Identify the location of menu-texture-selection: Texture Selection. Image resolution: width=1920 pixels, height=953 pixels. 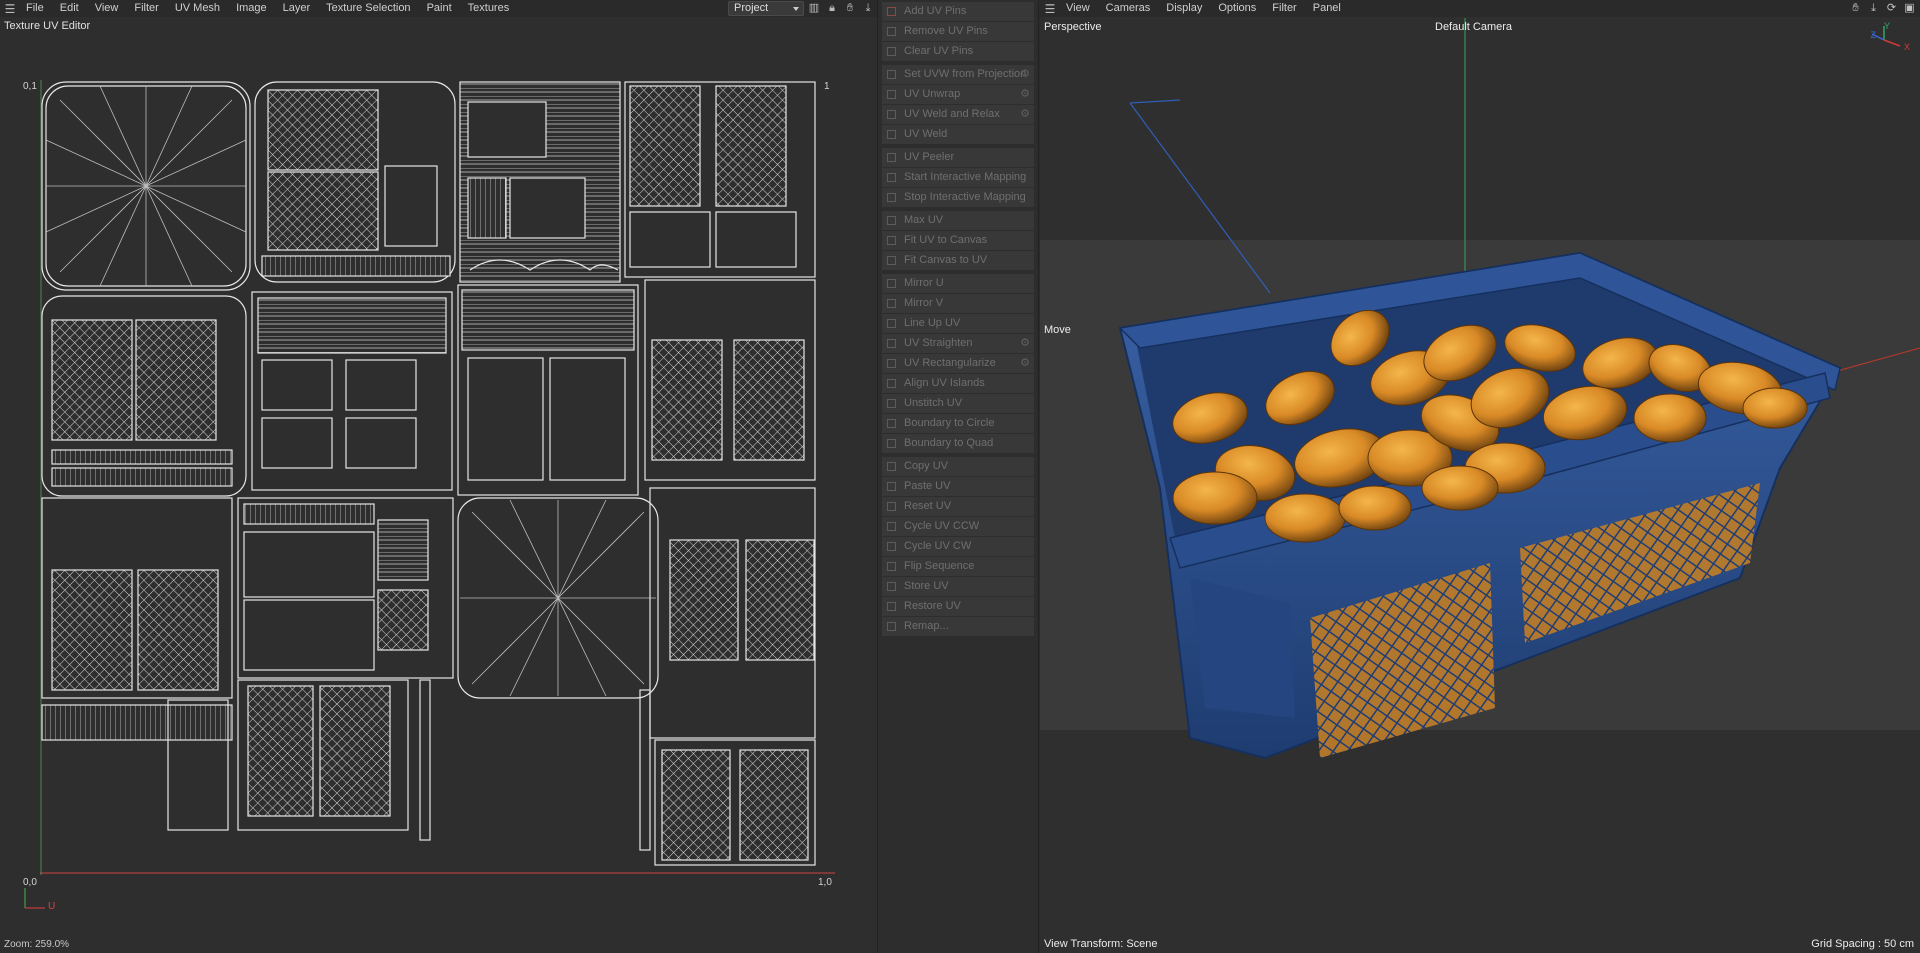
(368, 8).